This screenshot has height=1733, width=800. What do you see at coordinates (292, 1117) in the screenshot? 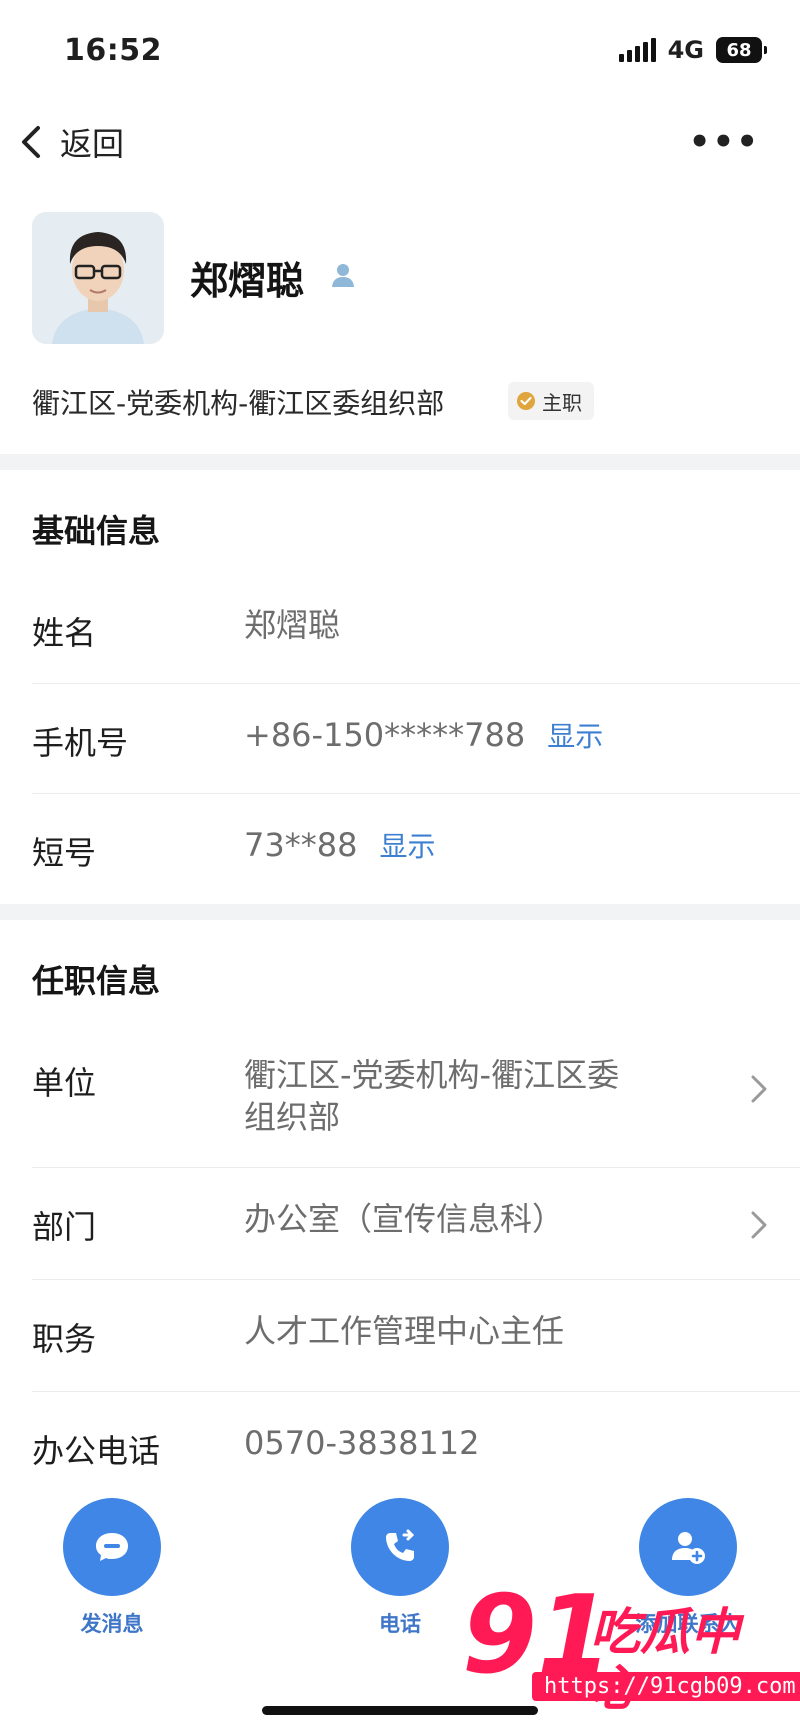
I see `unit-value-line2: 组织部` at bounding box center [292, 1117].